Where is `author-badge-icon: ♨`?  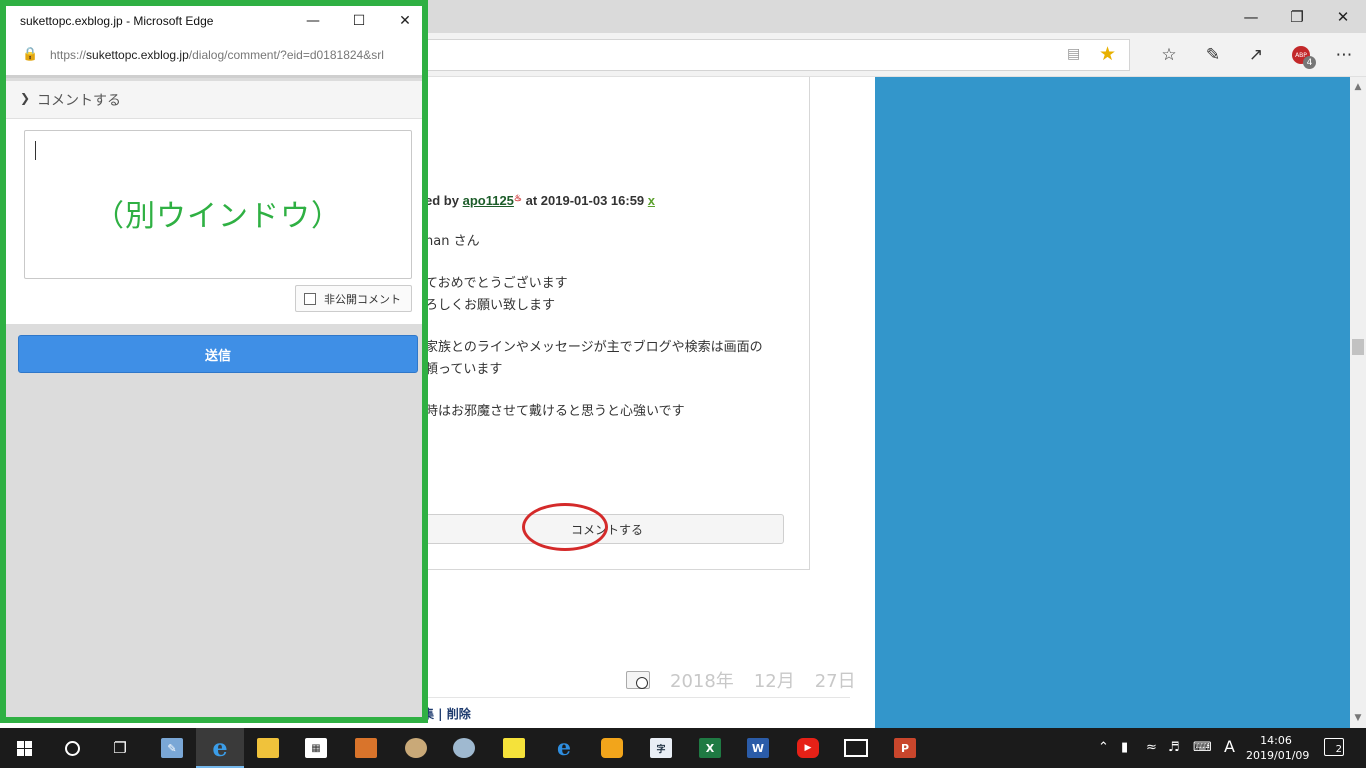 author-badge-icon: ♨ is located at coordinates (517, 198).